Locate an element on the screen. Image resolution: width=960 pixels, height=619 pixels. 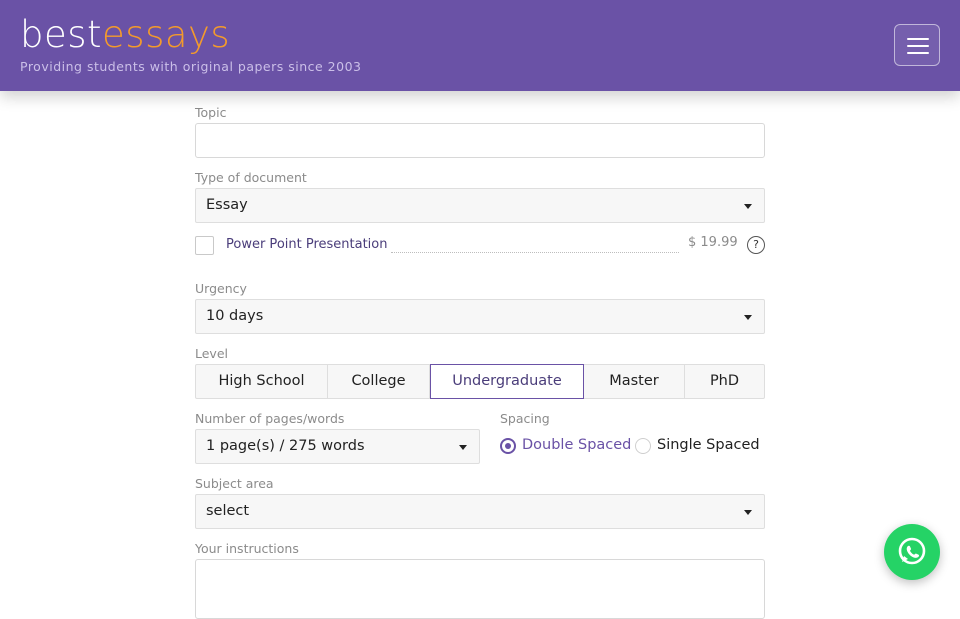
document-type-select: Essay is located at coordinates (480, 205).